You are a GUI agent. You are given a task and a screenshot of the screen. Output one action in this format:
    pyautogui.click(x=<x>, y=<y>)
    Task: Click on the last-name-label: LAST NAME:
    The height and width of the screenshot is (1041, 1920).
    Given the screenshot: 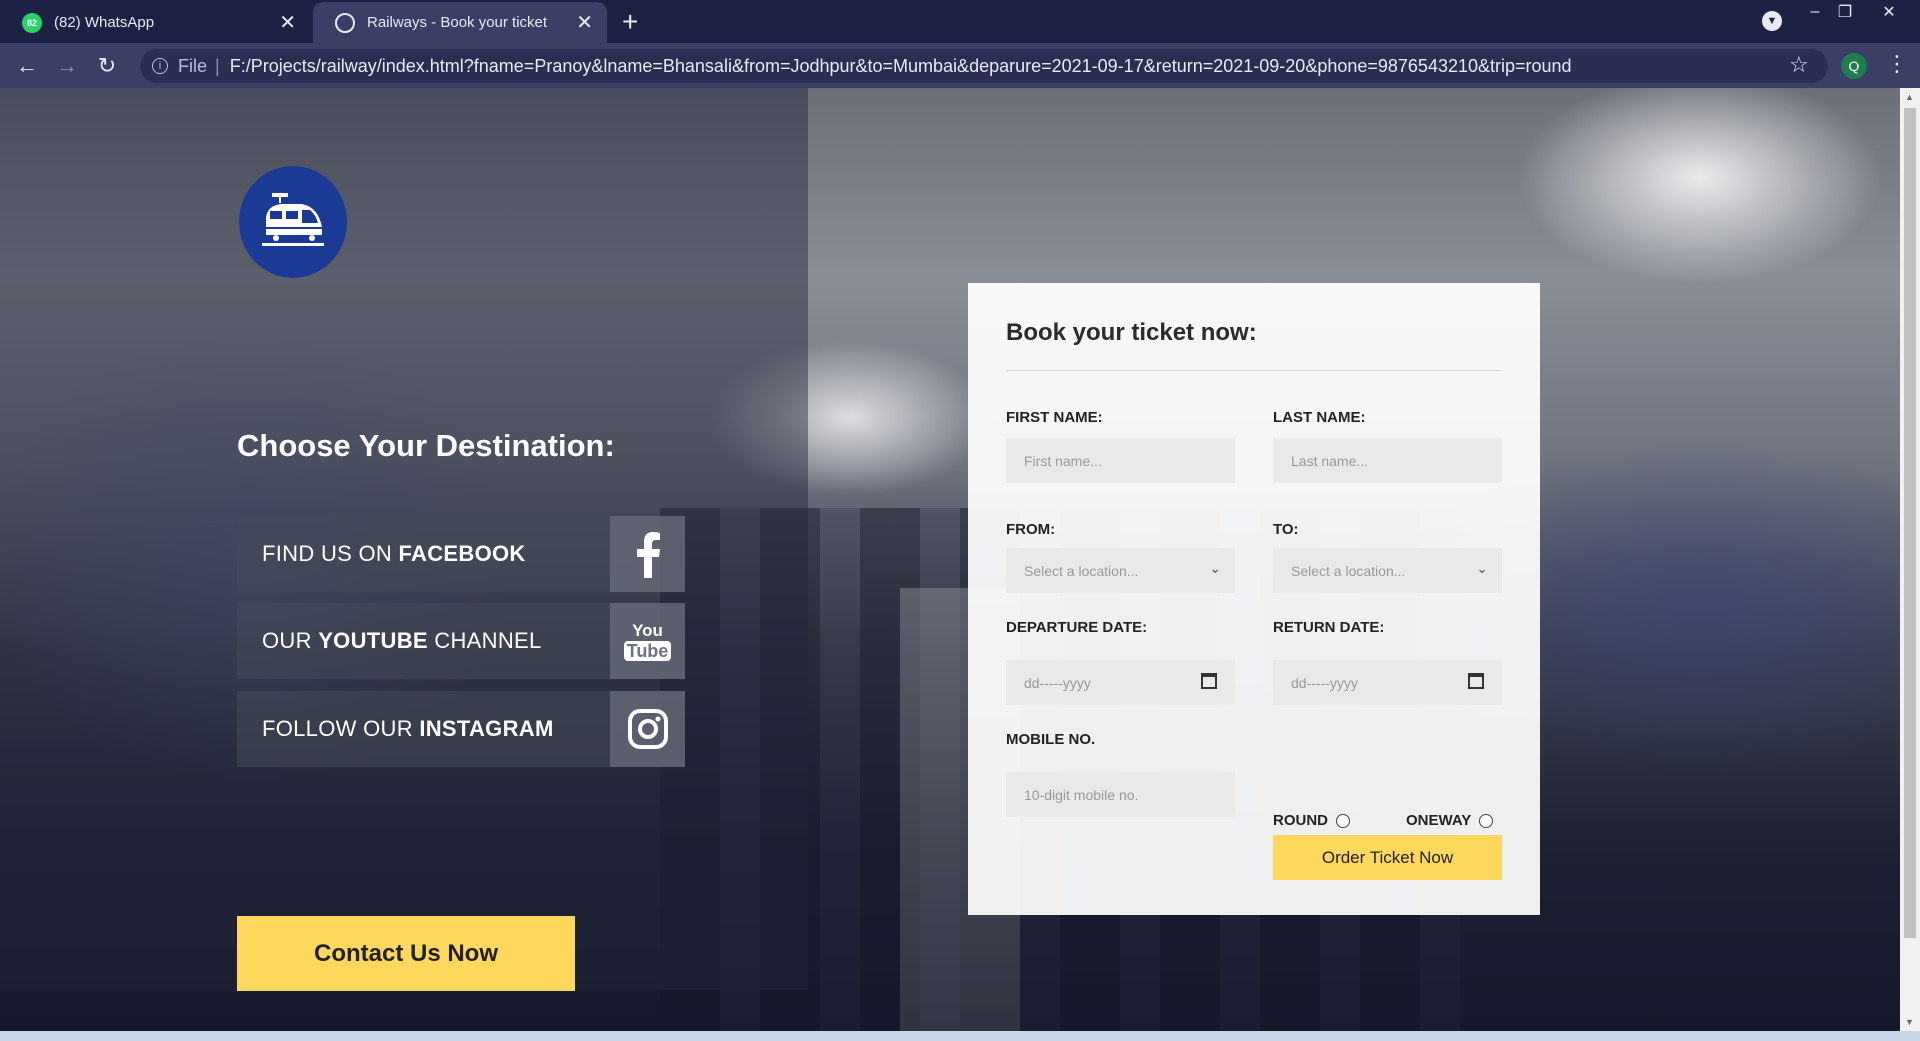 What is the action you would take?
    pyautogui.click(x=1319, y=417)
    